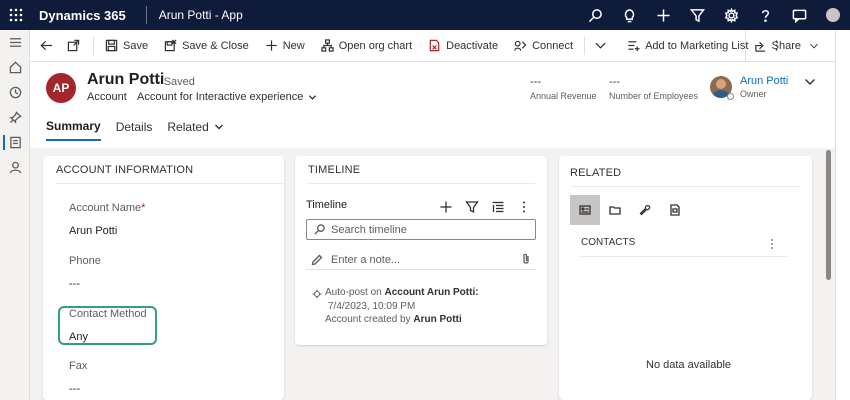 The image size is (850, 400). What do you see at coordinates (765, 15) in the screenshot?
I see `help-icon` at bounding box center [765, 15].